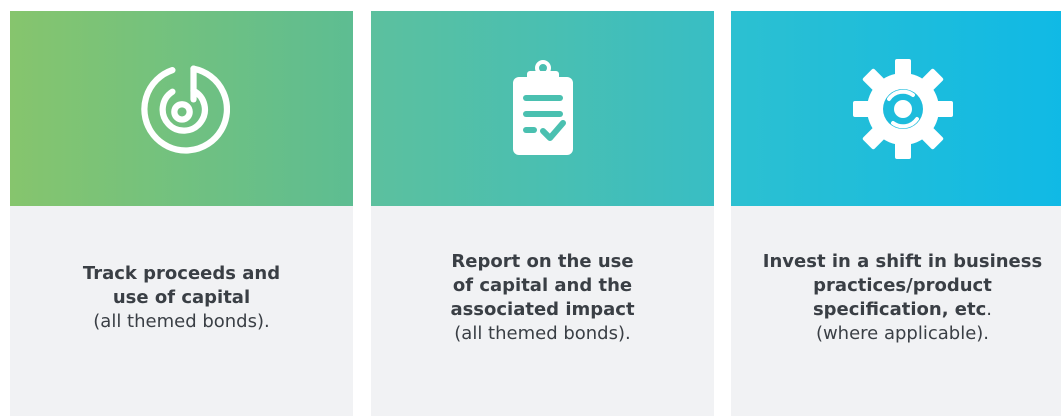 This screenshot has width=1061, height=416. I want to click on clipboard-checklist-icon, so click(542, 107).